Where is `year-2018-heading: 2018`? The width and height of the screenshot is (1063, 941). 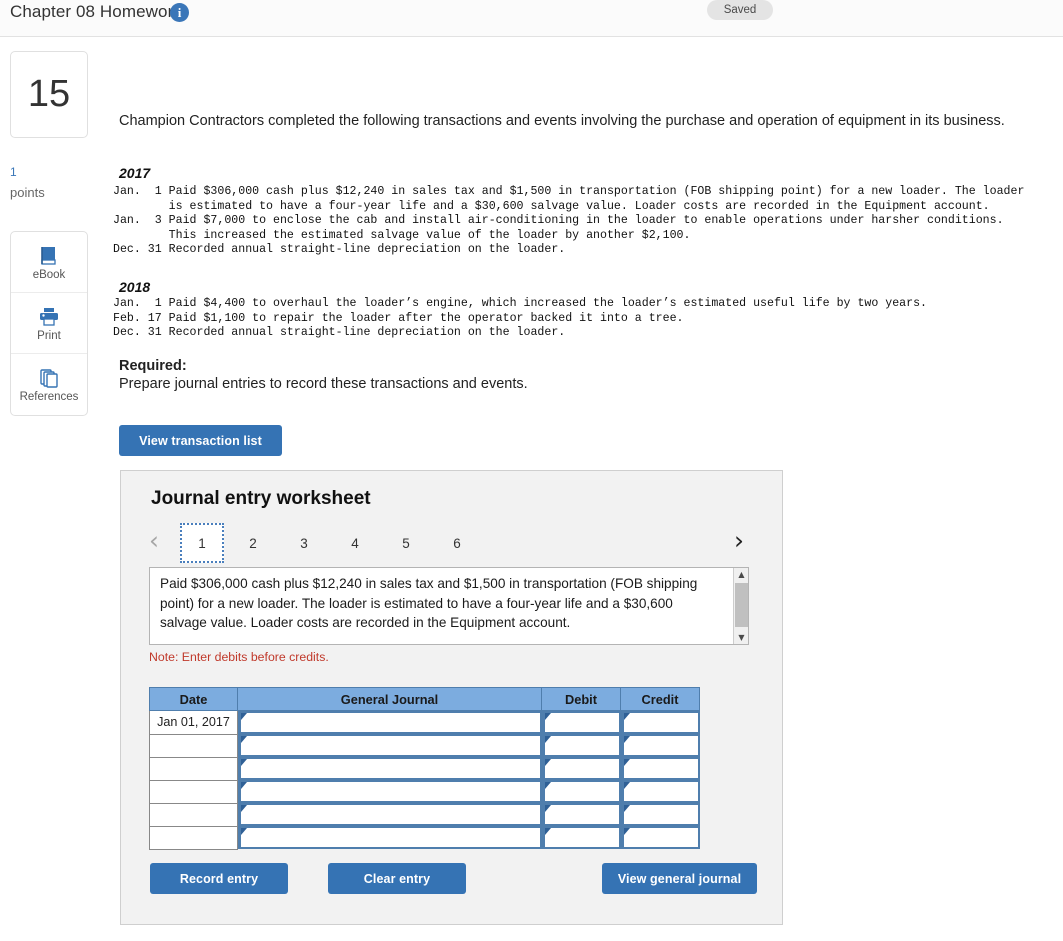 year-2018-heading: 2018 is located at coordinates (135, 287).